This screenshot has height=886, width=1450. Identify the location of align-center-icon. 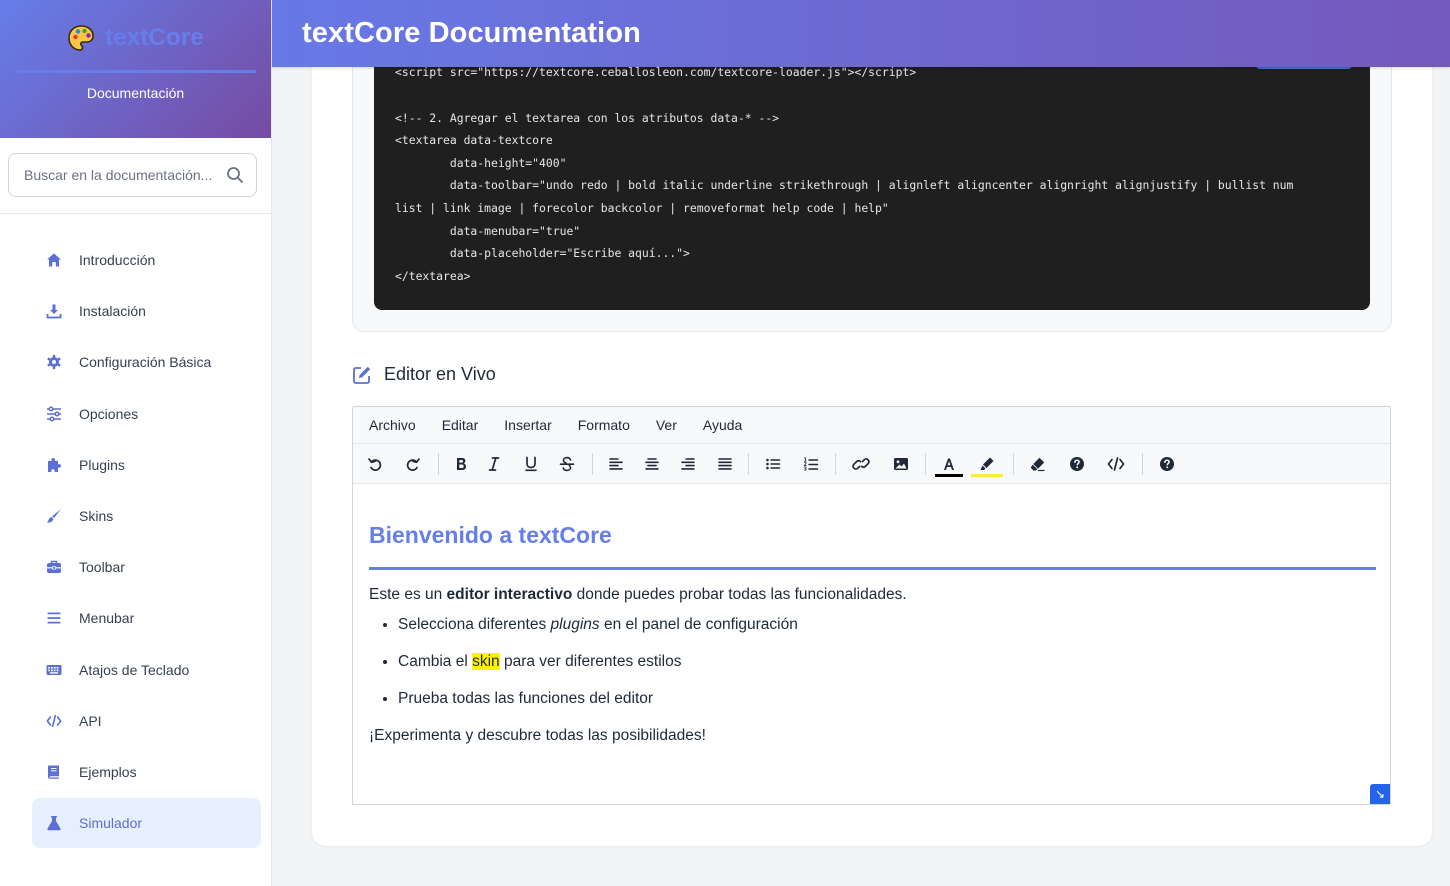
(652, 464).